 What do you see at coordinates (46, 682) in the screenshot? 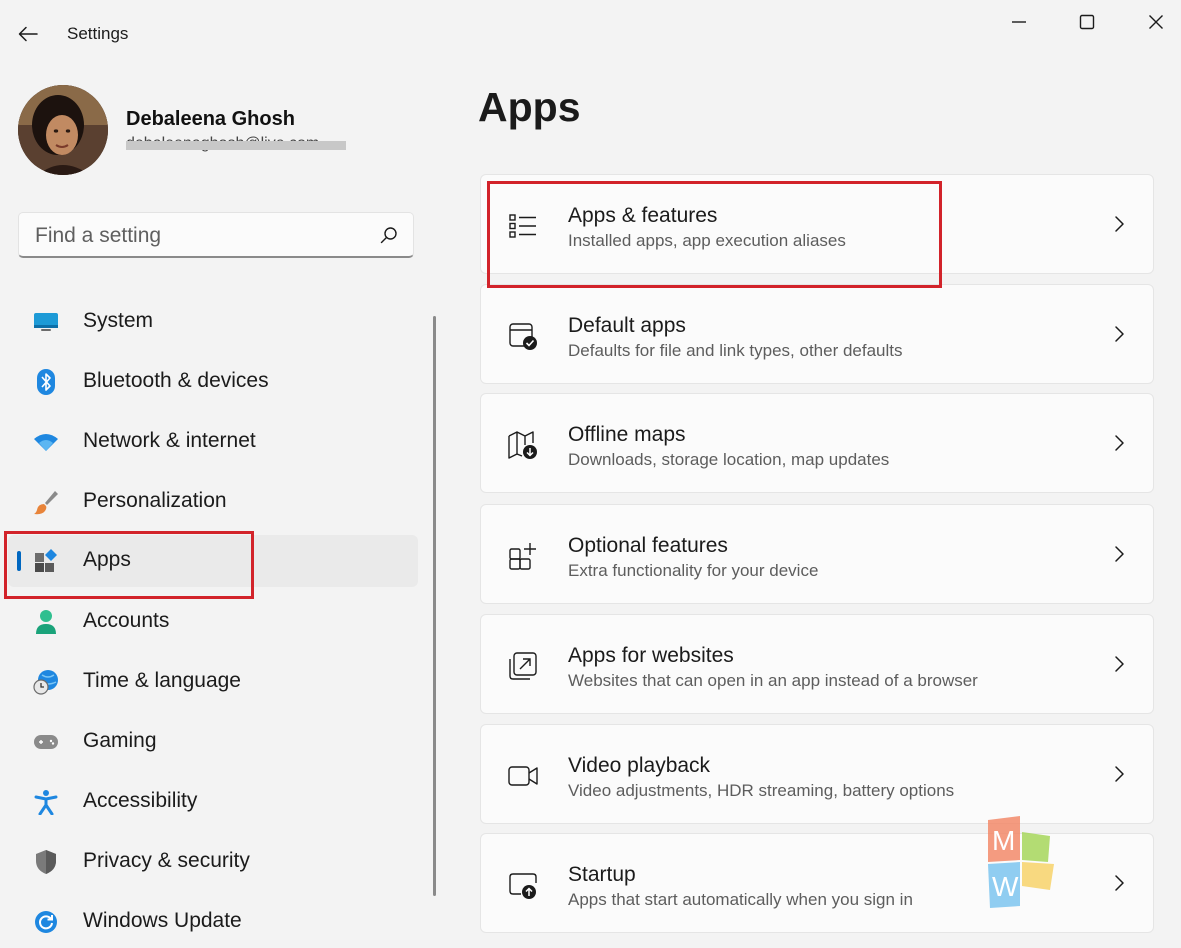
I see `globe-clock-icon` at bounding box center [46, 682].